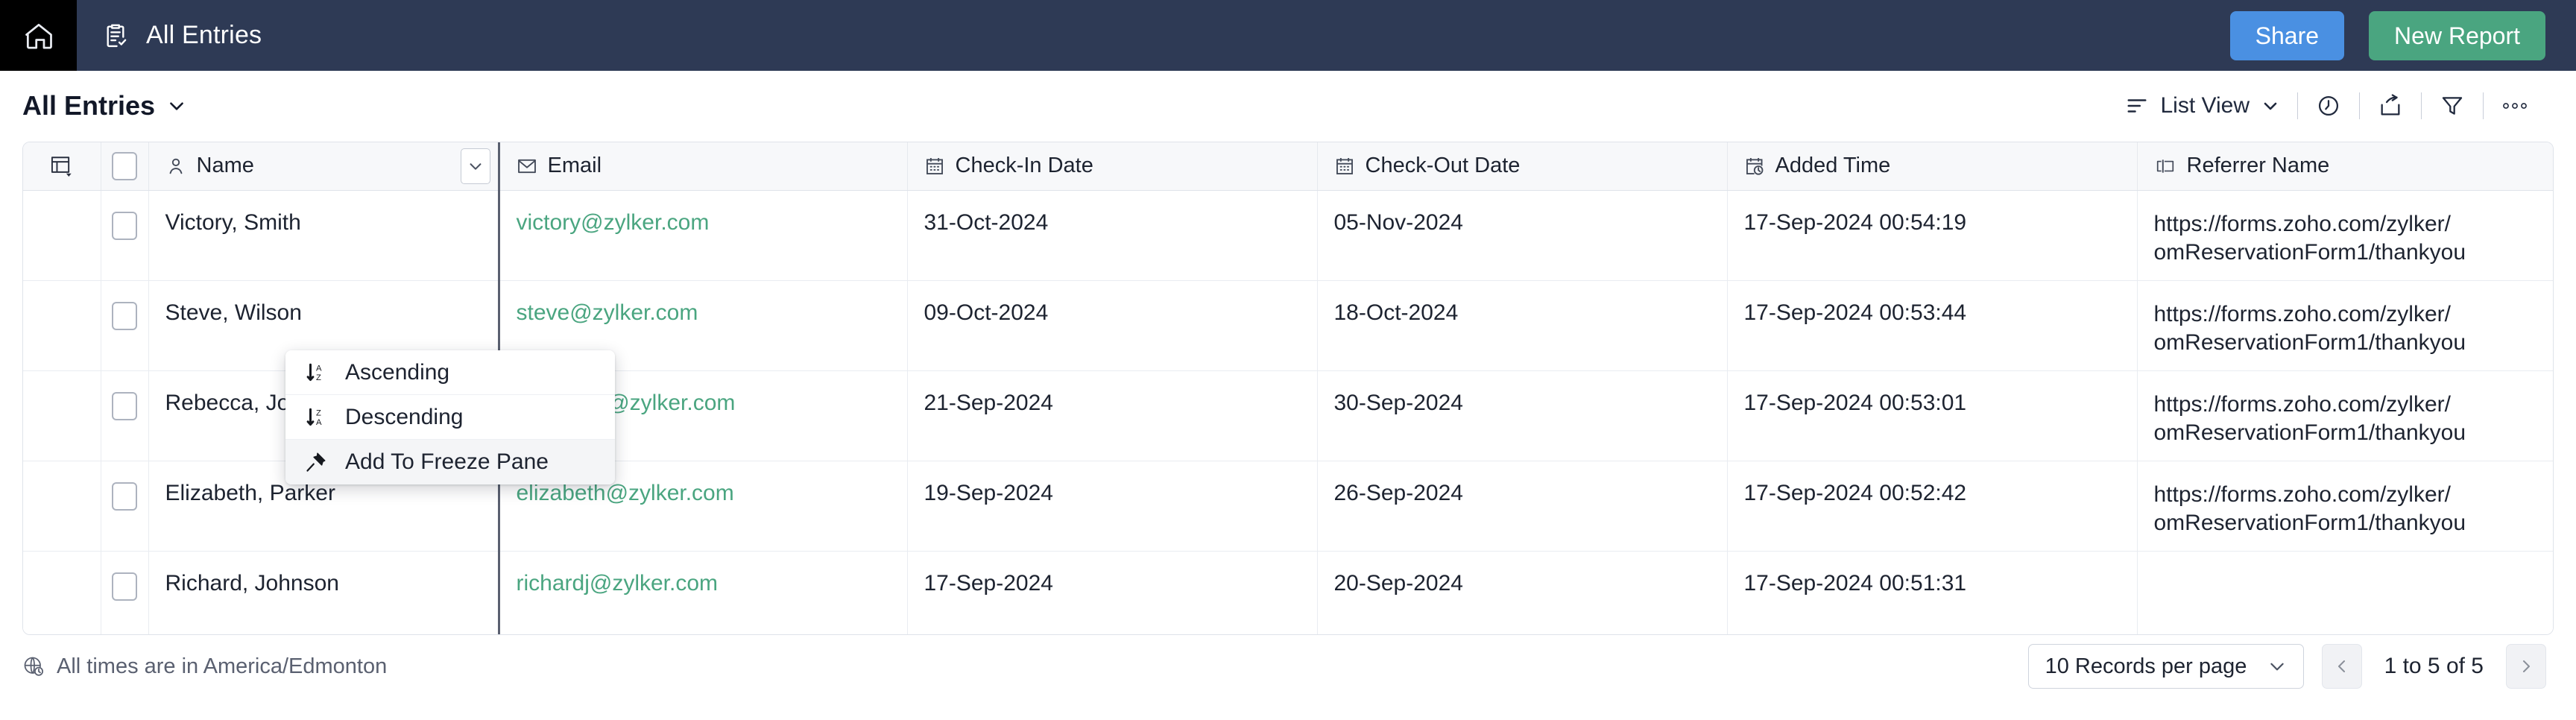  Describe the element at coordinates (1833, 166) in the screenshot. I see `column-label: Added Time` at that location.